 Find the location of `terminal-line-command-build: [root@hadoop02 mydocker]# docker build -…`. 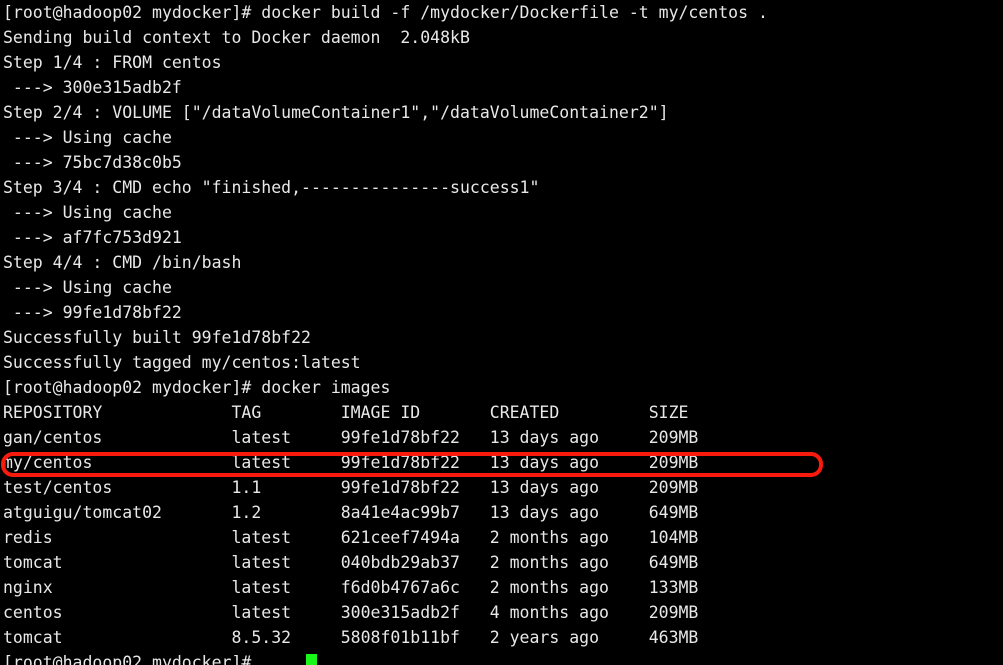

terminal-line-command-build: [root@hadoop02 mydocker]# docker build -… is located at coordinates (385, 12).